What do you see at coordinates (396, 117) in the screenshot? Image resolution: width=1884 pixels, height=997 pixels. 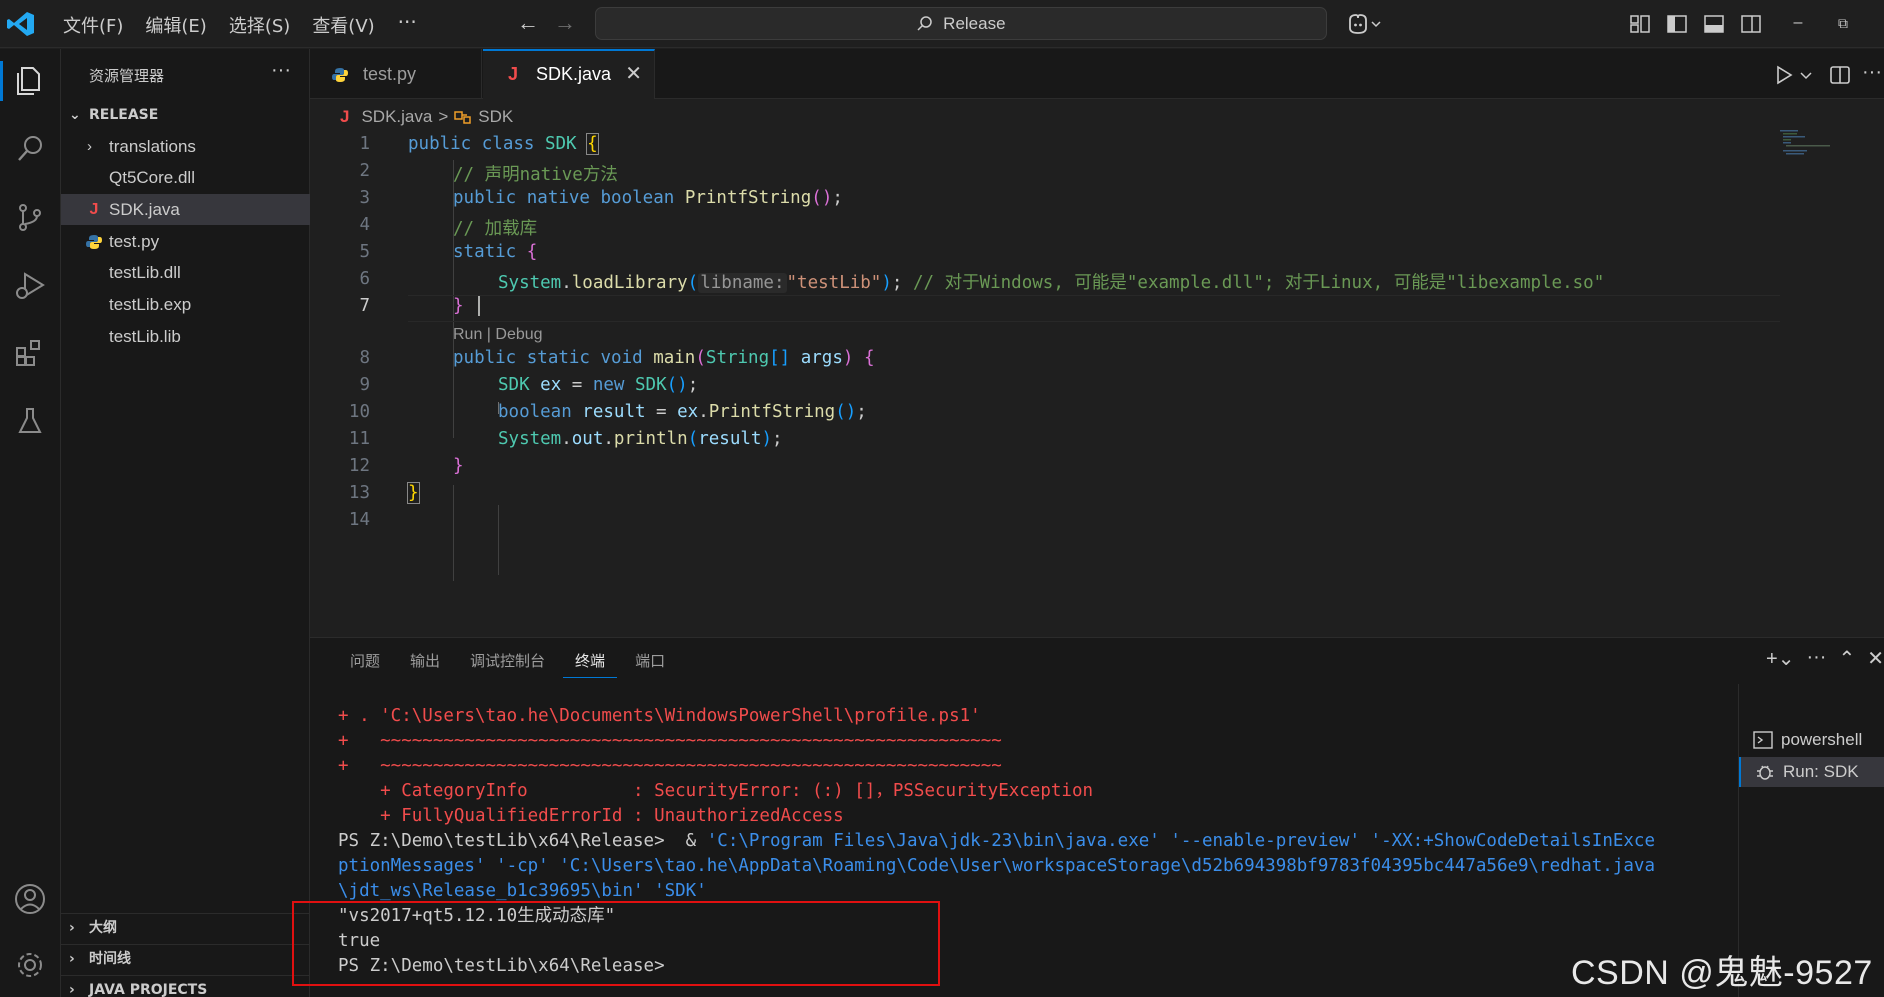 I see `breadcrumb-file: SDK.java` at bounding box center [396, 117].